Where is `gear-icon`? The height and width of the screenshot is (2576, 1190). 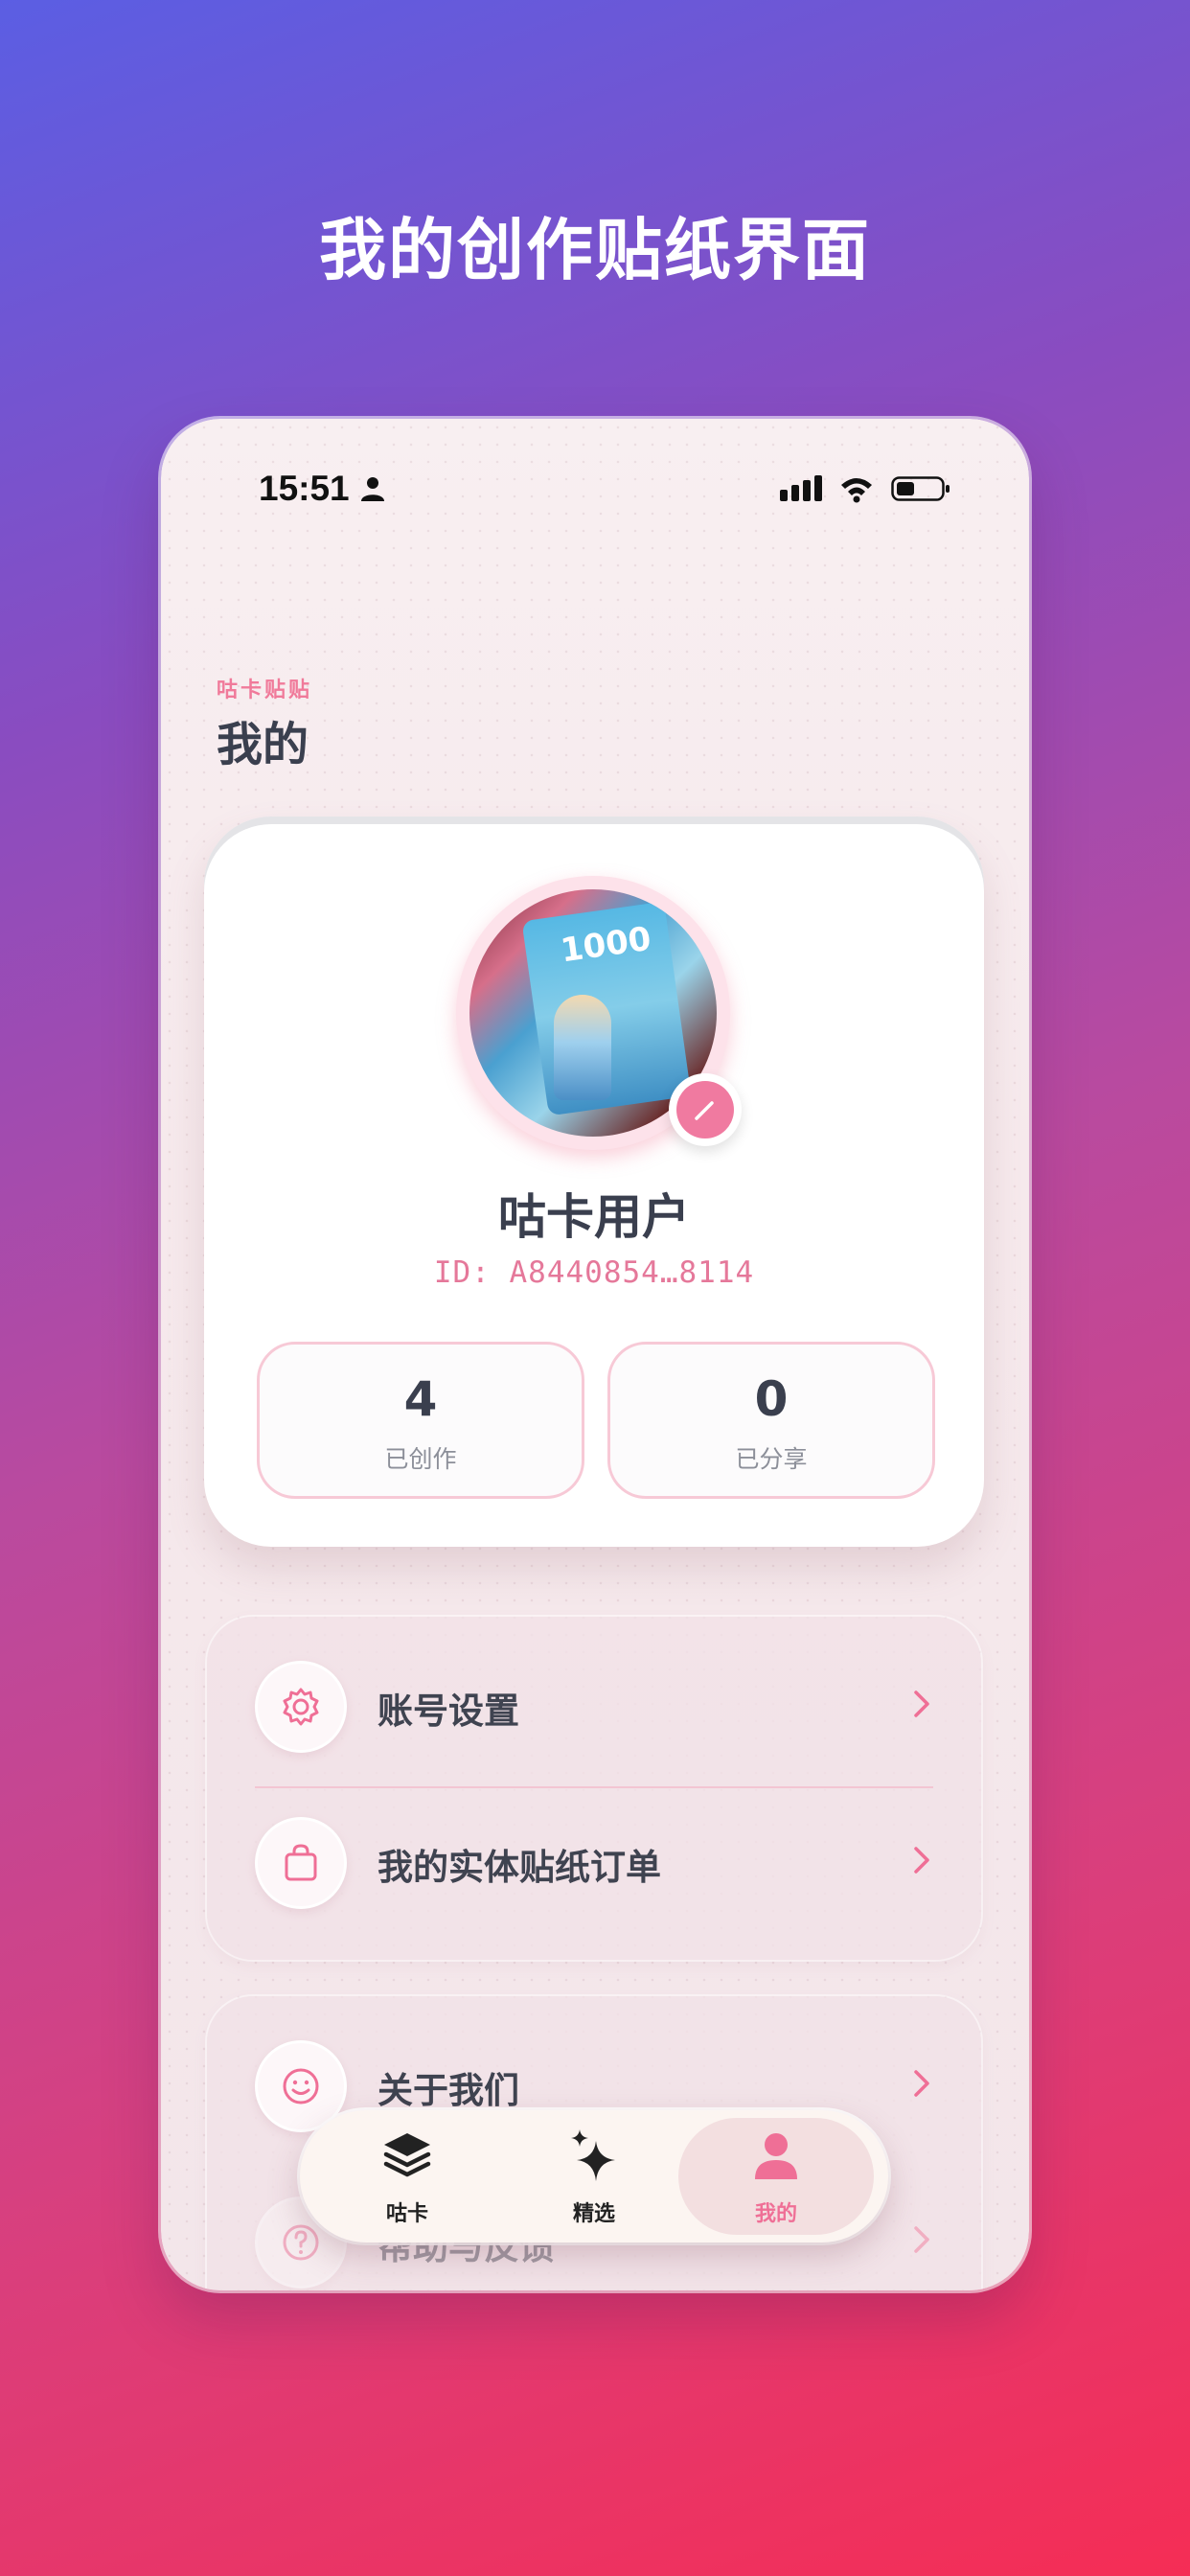 gear-icon is located at coordinates (301, 1707).